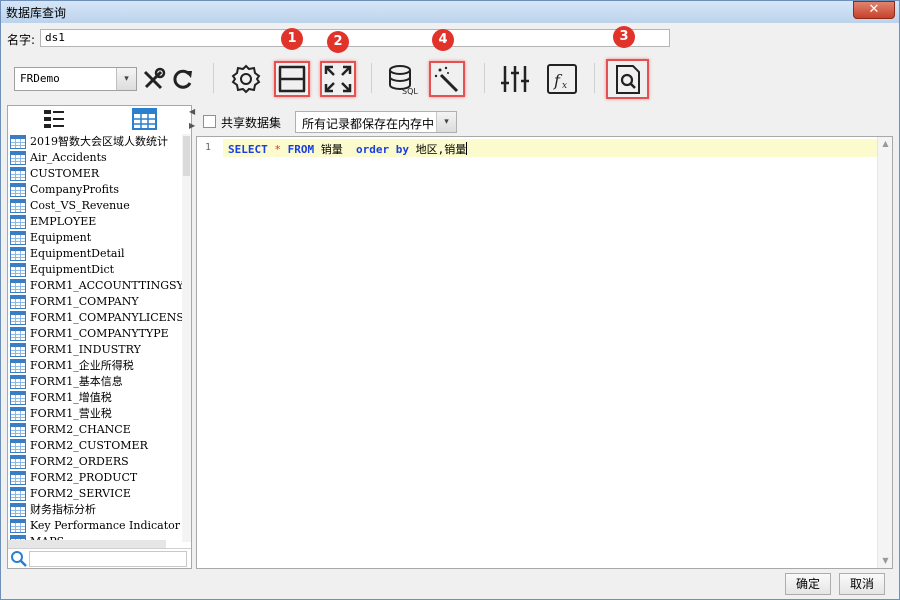  Describe the element at coordinates (95, 478) in the screenshot. I see `table-list-item: FORM2_PRODUCT` at that location.